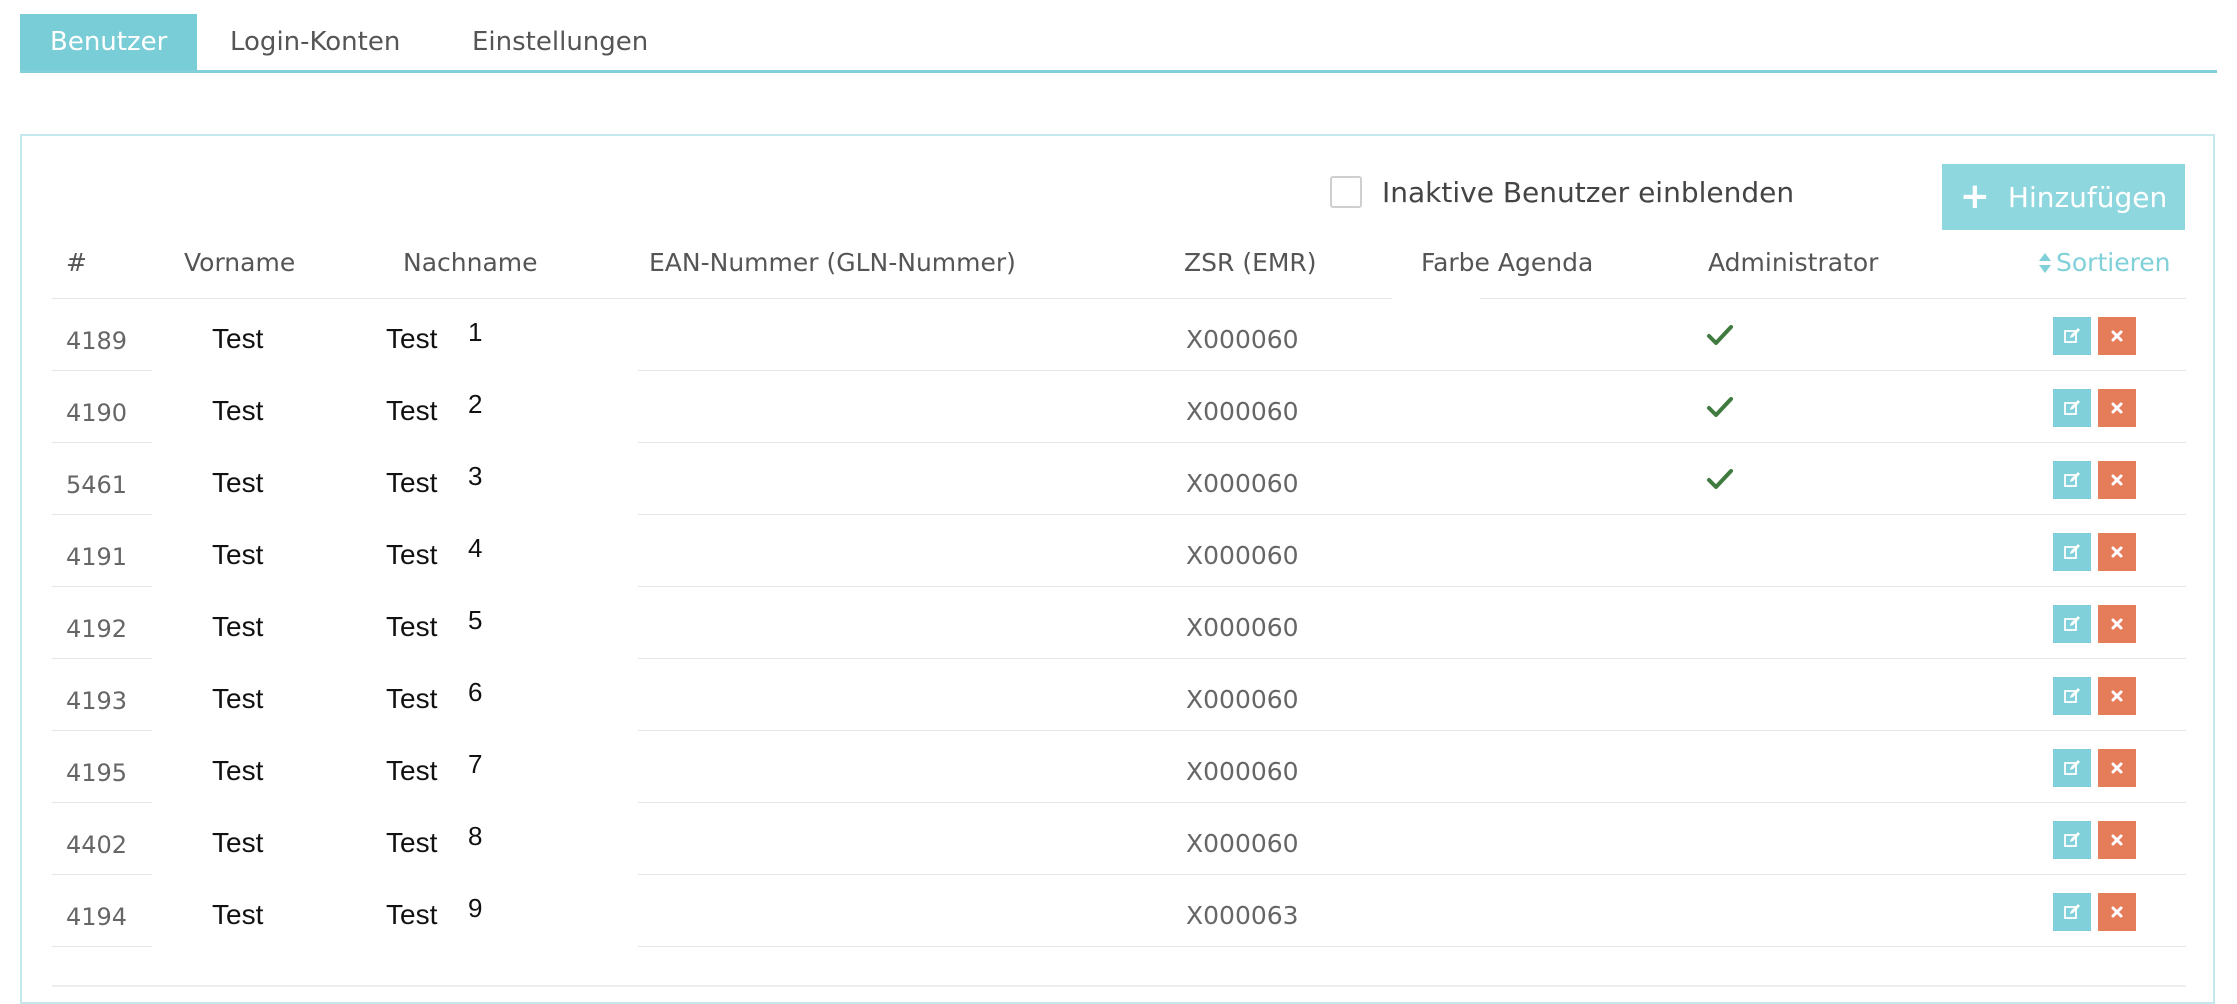  What do you see at coordinates (1118, 767) in the screenshot?
I see `table-row: 4195 Test Test 7 X000060` at bounding box center [1118, 767].